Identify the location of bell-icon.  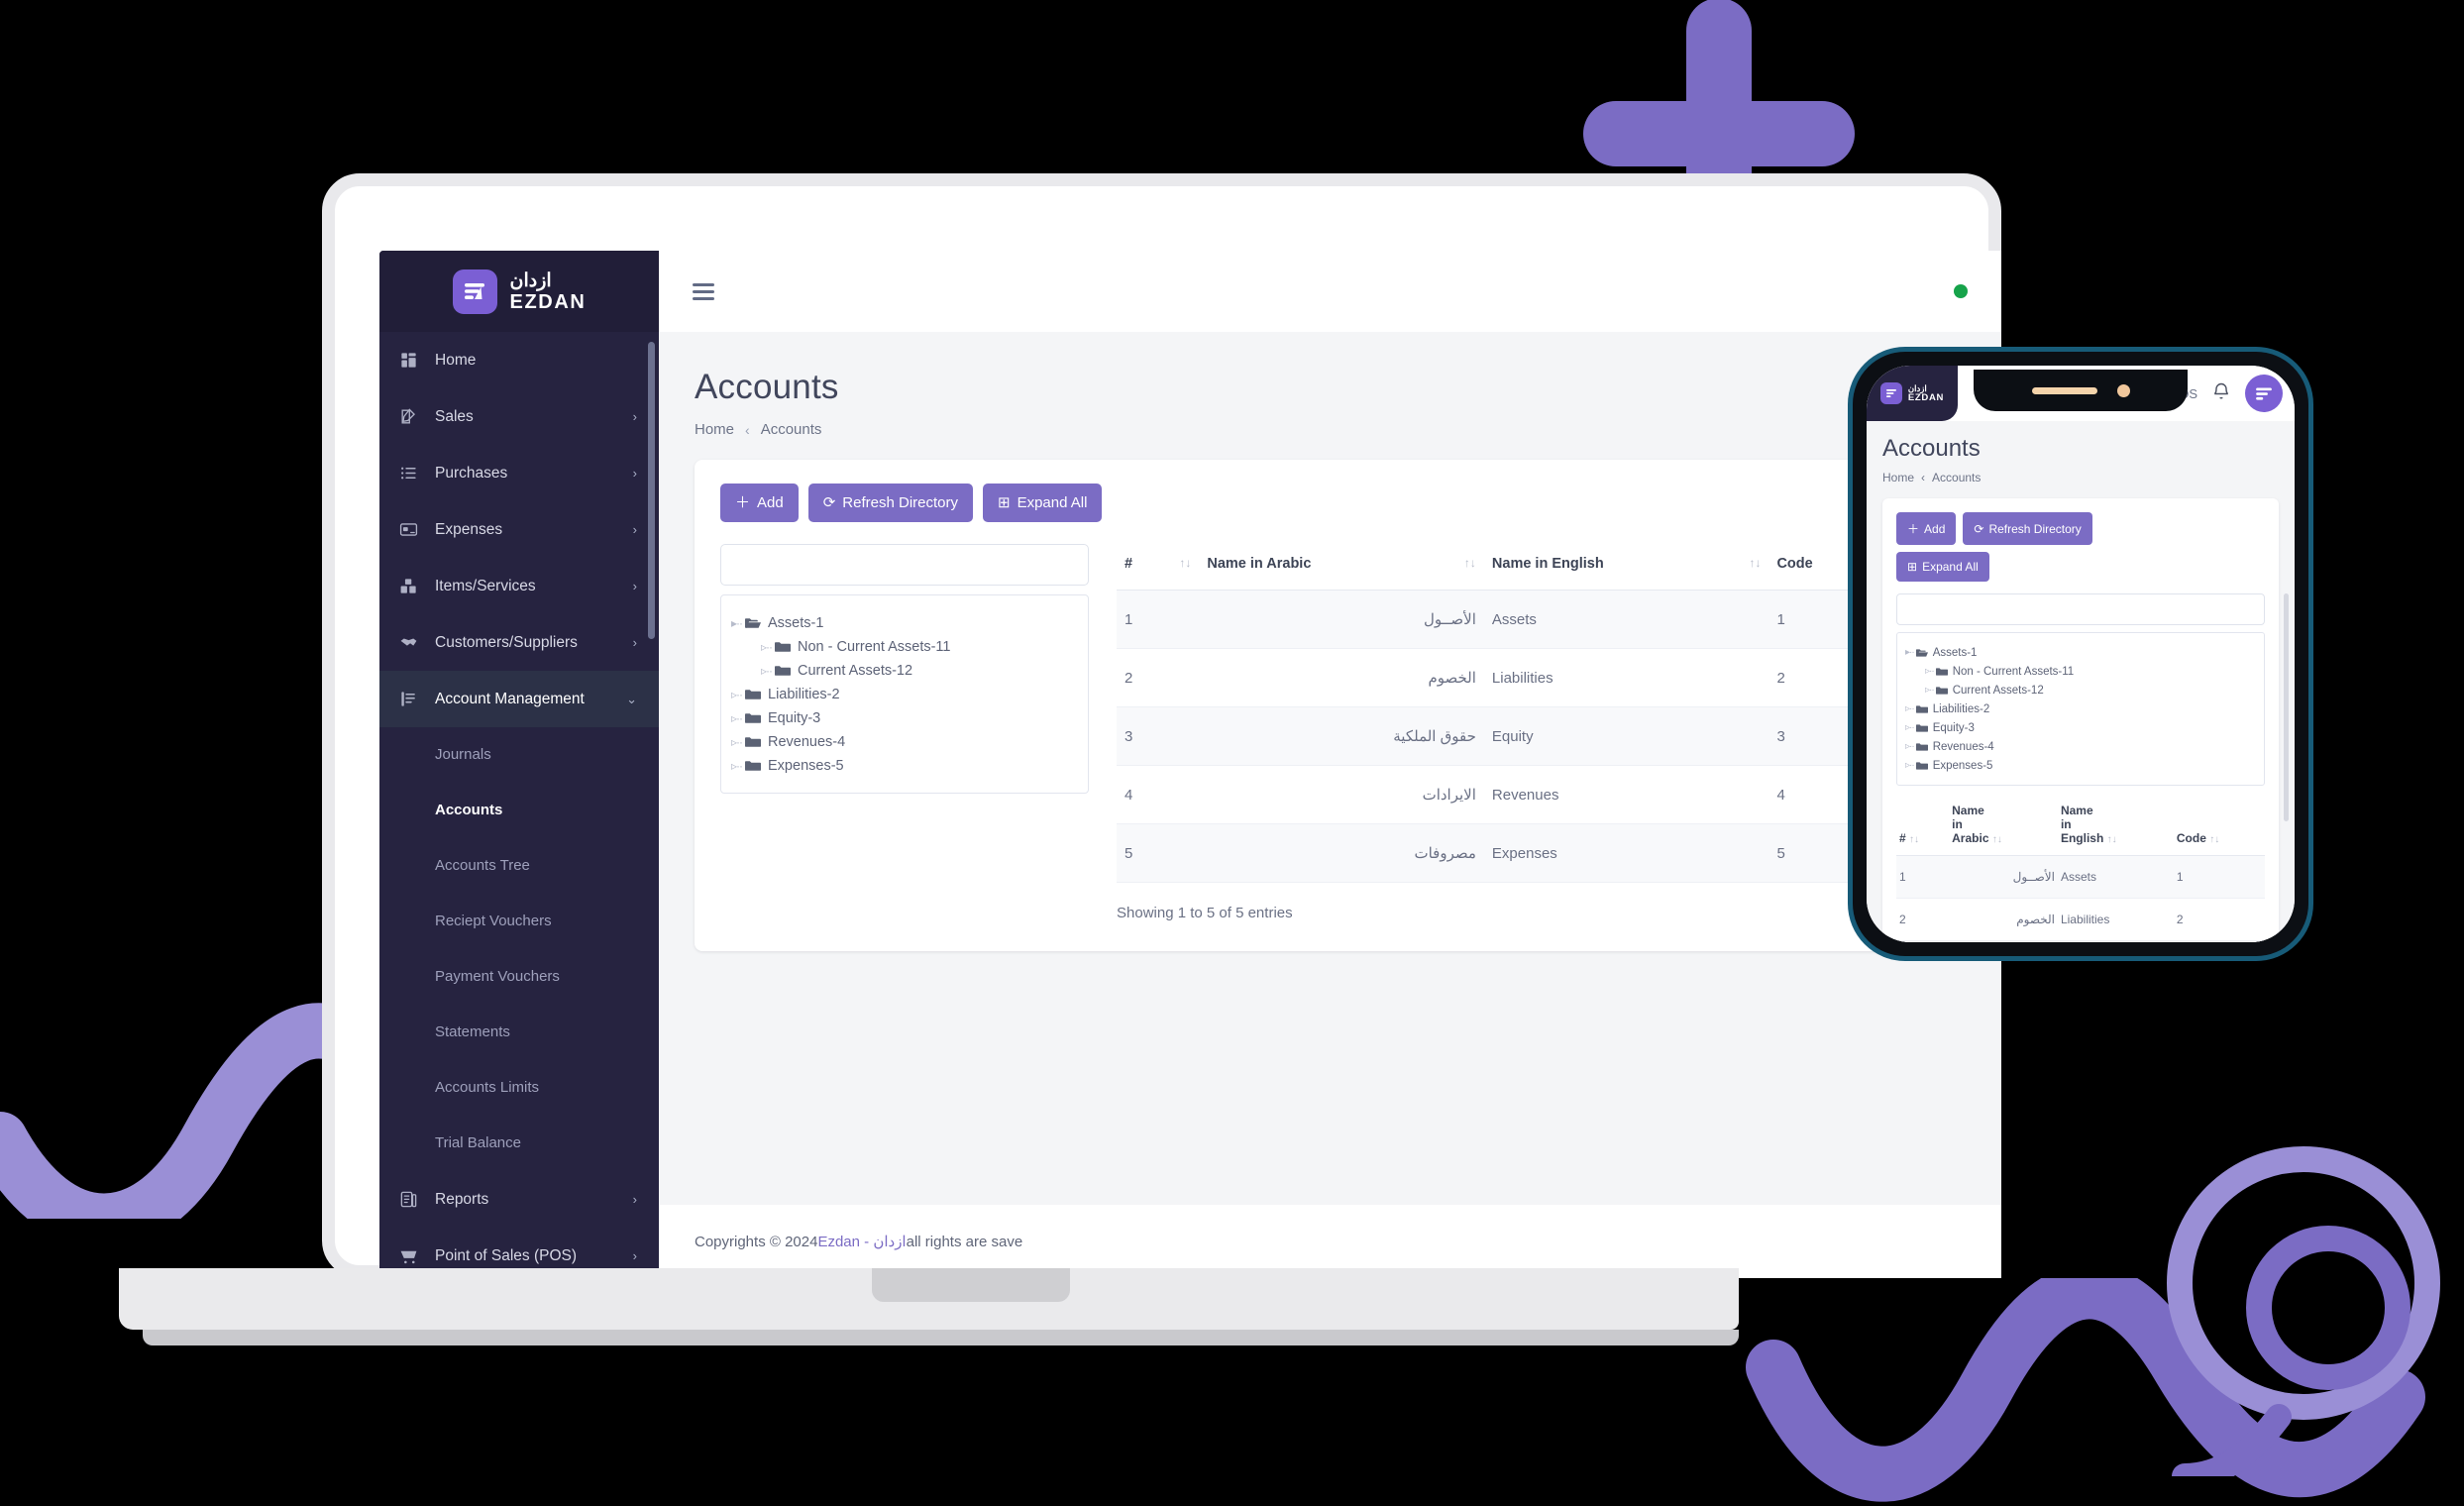
(2221, 393).